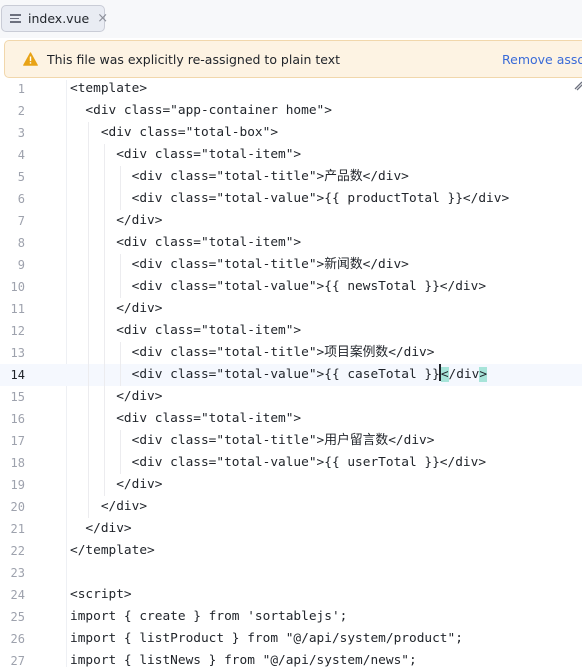  Describe the element at coordinates (21, 155) in the screenshot. I see `line-number: 4` at that location.